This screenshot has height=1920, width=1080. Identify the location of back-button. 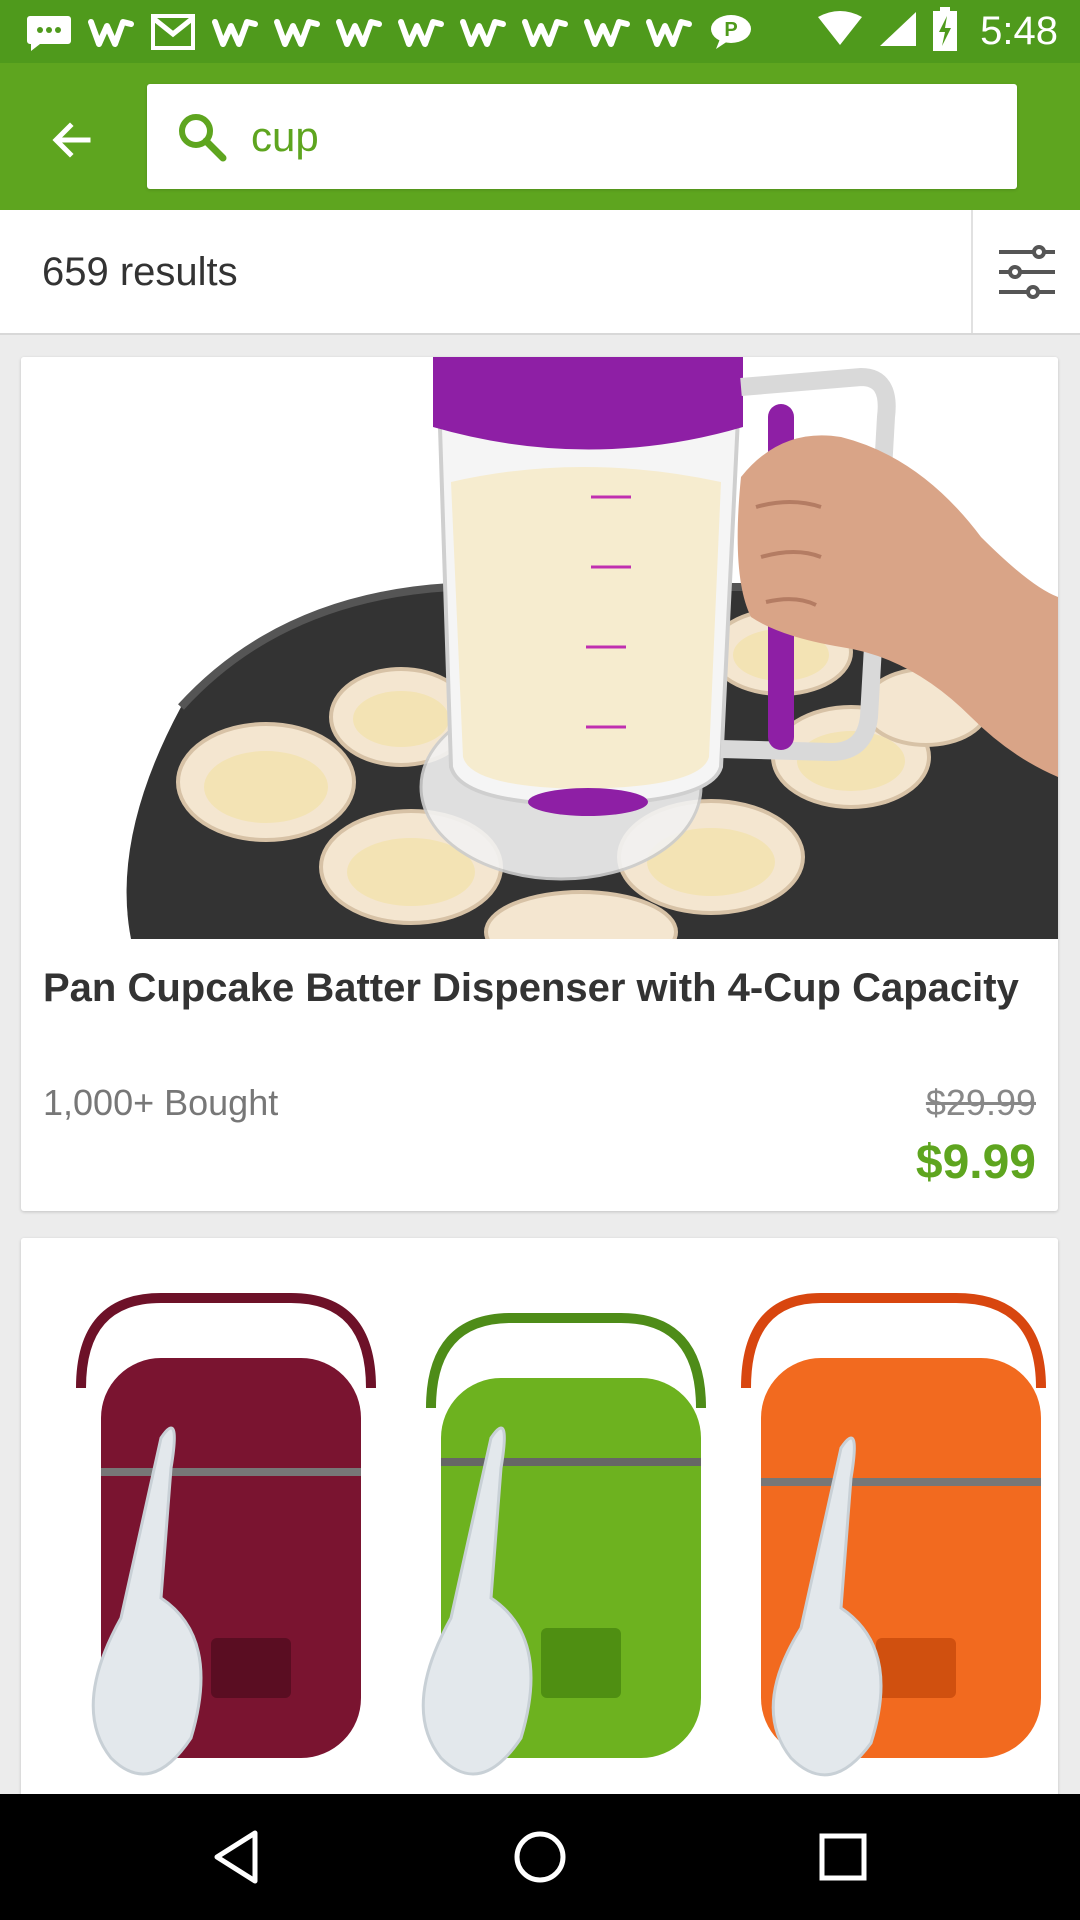
(72, 140).